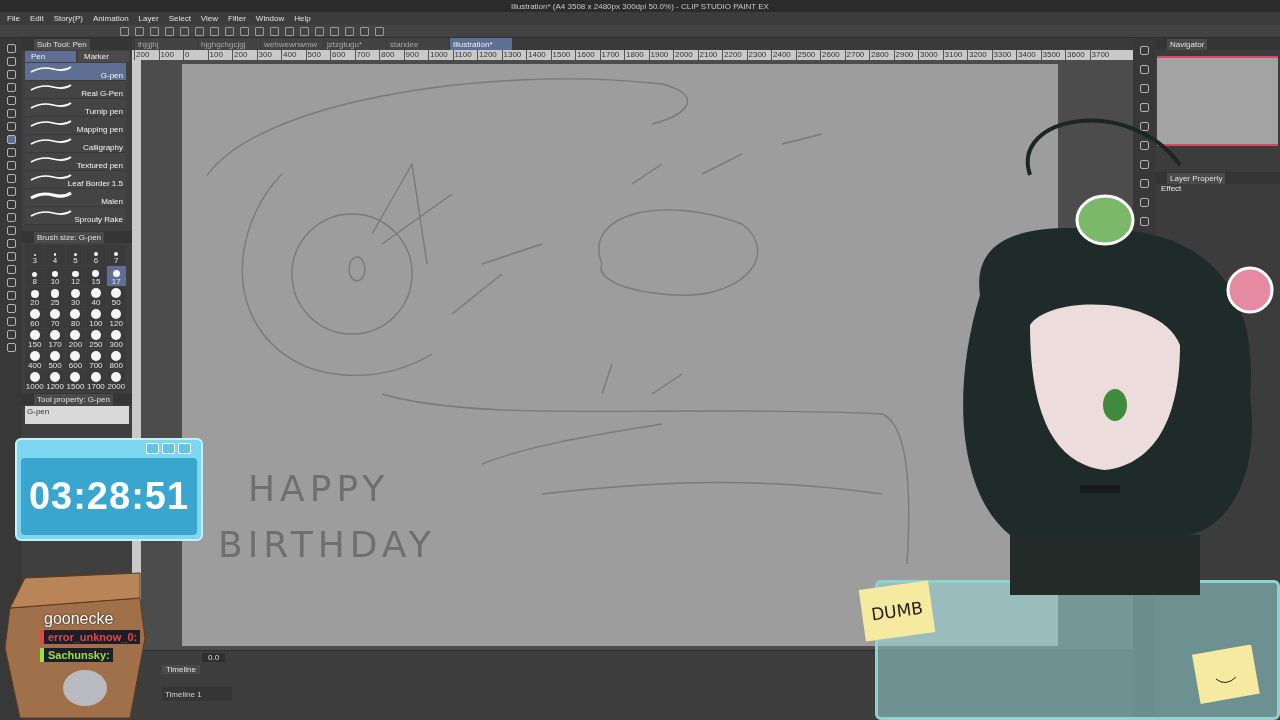 This screenshot has width=1280, height=720. Describe the element at coordinates (73, 399) in the screenshot. I see `panel-tab: Tool property: G-pen` at that location.